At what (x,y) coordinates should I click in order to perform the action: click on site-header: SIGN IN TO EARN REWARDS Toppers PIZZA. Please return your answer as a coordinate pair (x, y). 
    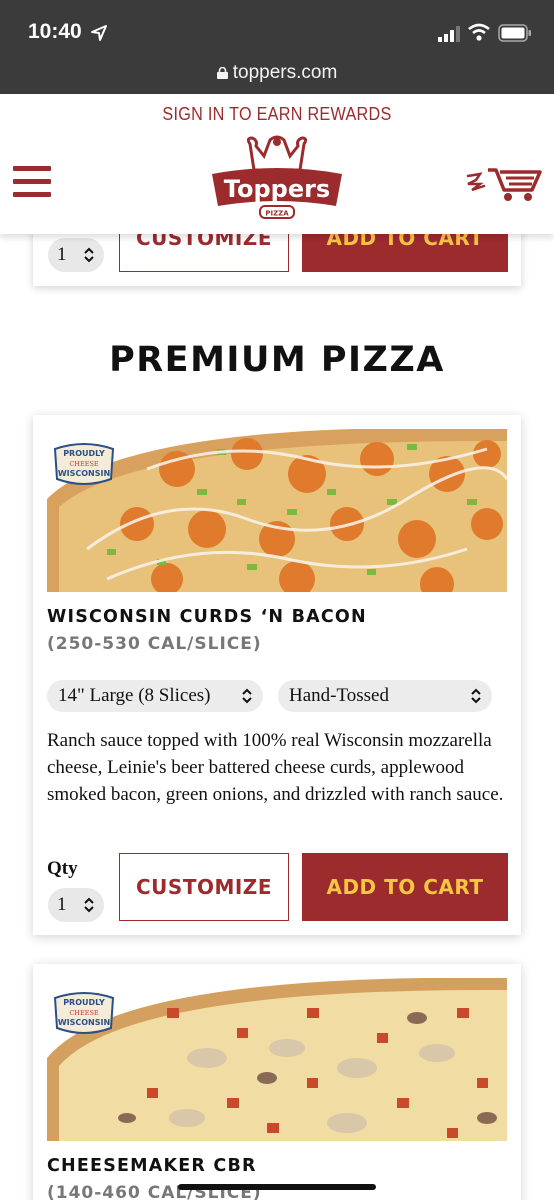
    Looking at the image, I should click on (277, 164).